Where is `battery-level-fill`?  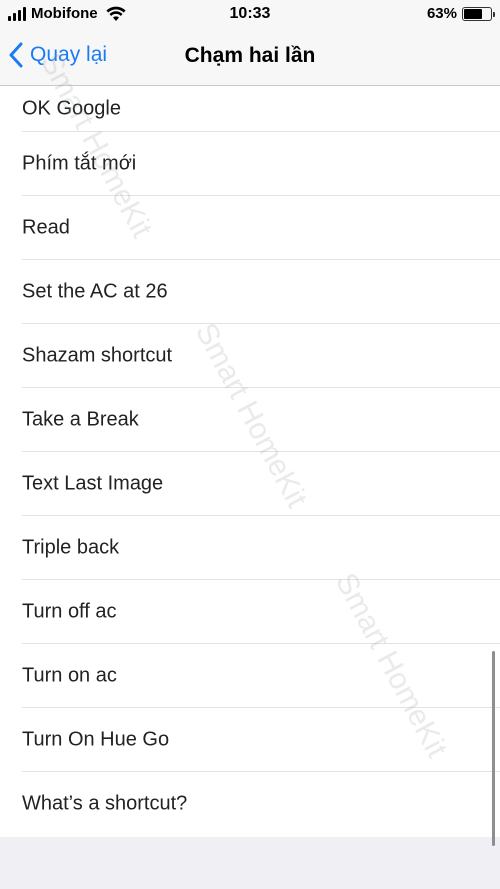 battery-level-fill is located at coordinates (473, 13).